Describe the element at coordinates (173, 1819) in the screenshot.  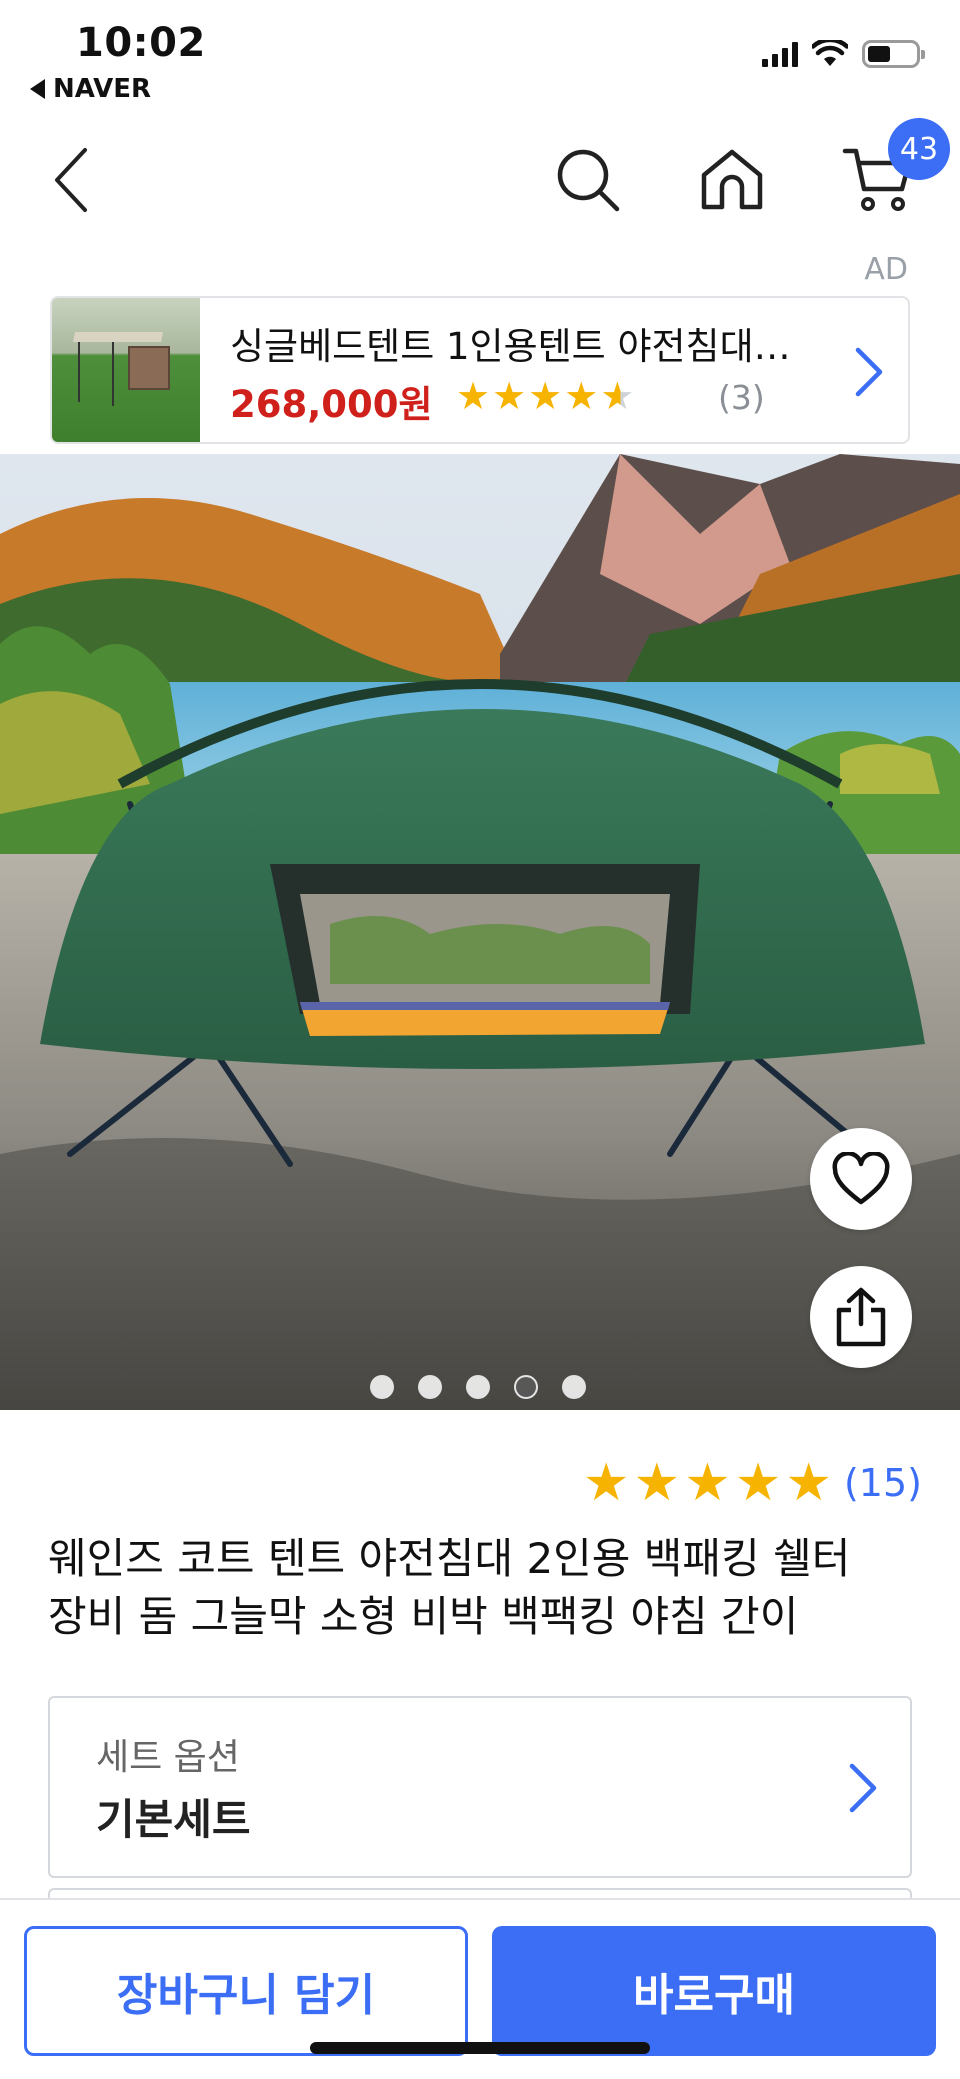
I see `option-value: 기본세트` at that location.